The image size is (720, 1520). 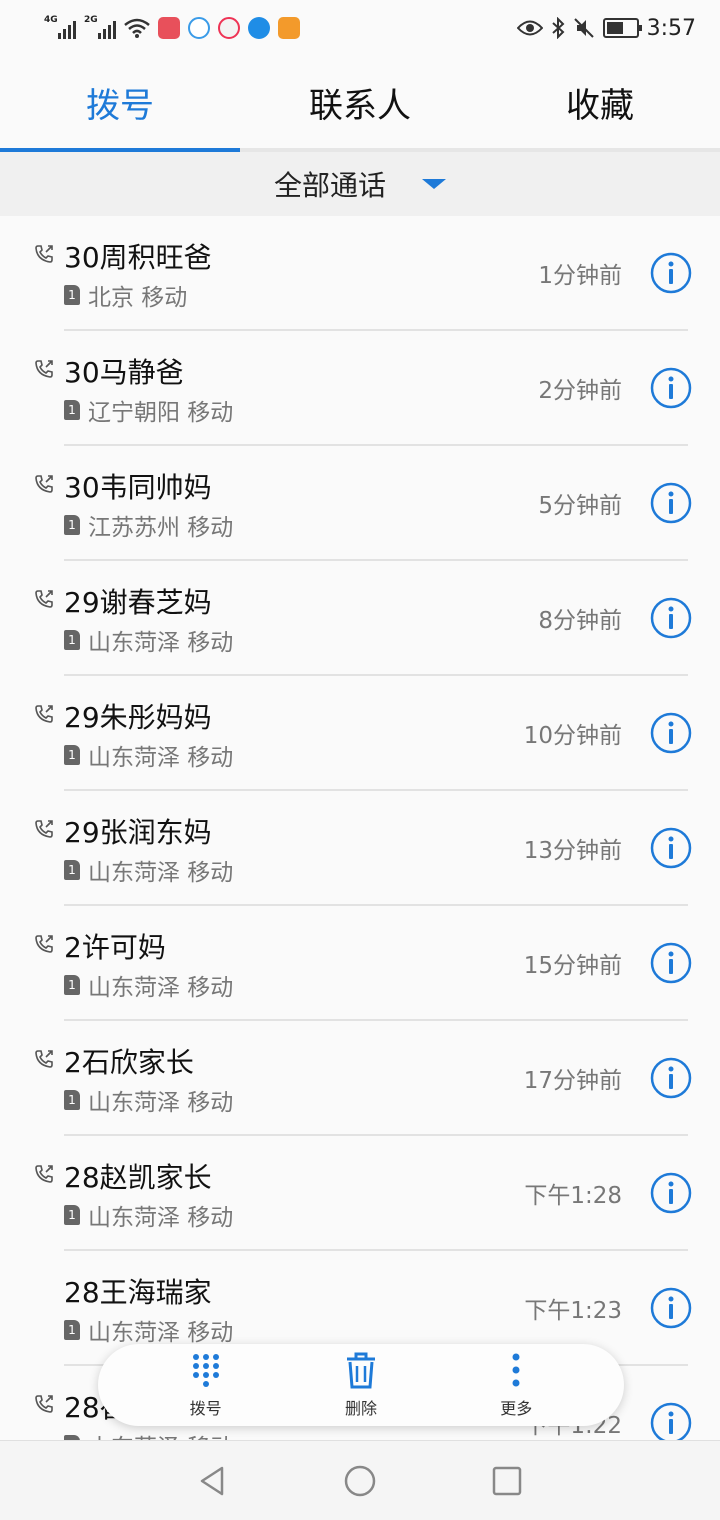 What do you see at coordinates (124, 372) in the screenshot?
I see `caller-name: 30马静爸` at bounding box center [124, 372].